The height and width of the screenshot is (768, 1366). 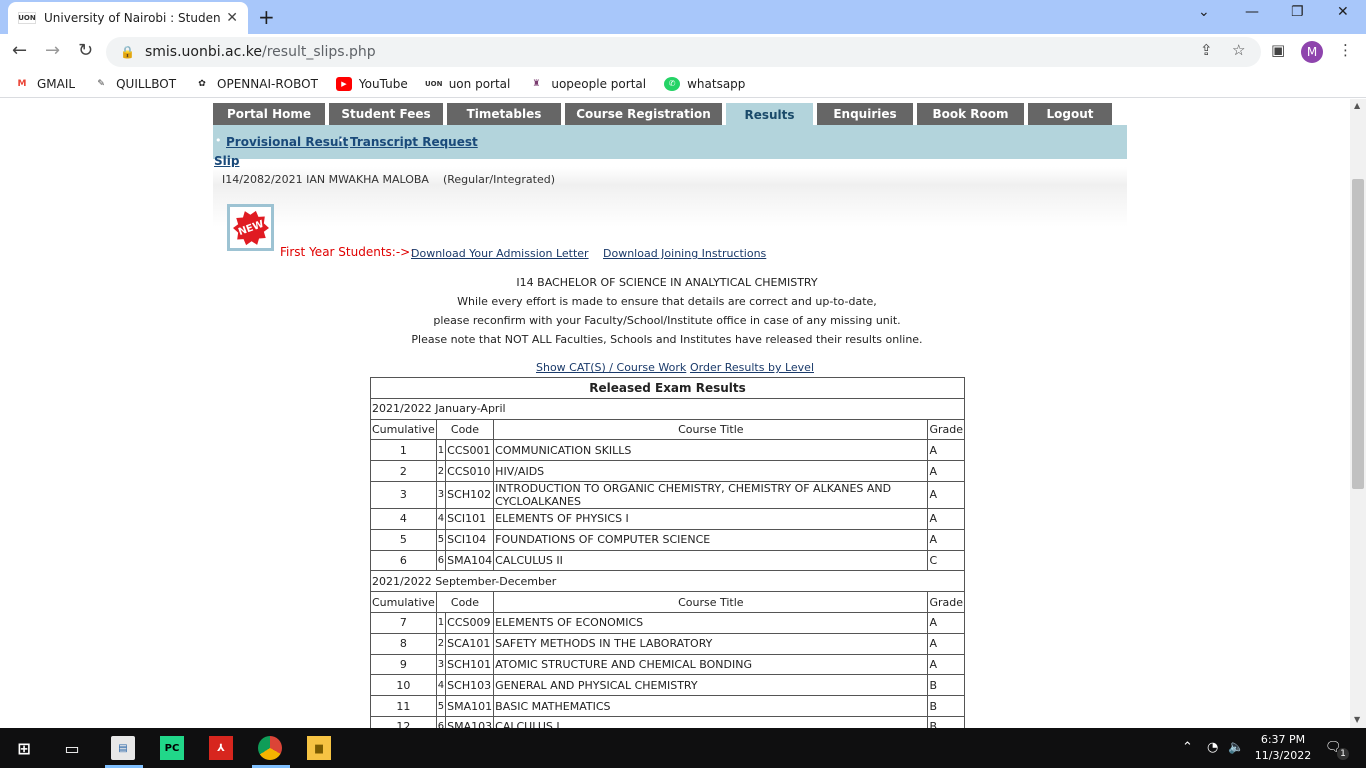 What do you see at coordinates (667, 388) in the screenshot?
I see `results-caption: Released Exam Results` at bounding box center [667, 388].